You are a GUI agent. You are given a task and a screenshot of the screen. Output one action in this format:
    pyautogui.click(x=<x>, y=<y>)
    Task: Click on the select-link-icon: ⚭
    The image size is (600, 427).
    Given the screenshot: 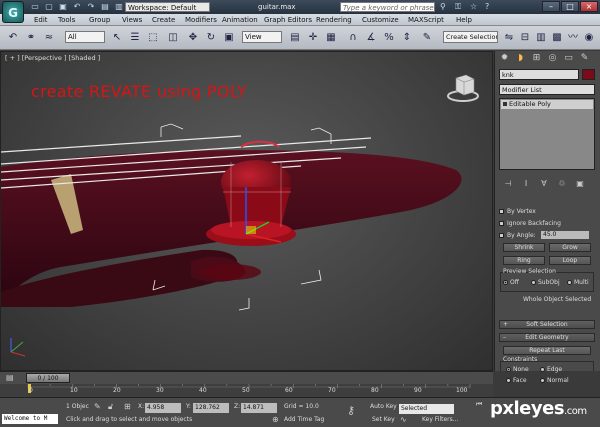 What is the action you would take?
    pyautogui.click(x=31, y=38)
    